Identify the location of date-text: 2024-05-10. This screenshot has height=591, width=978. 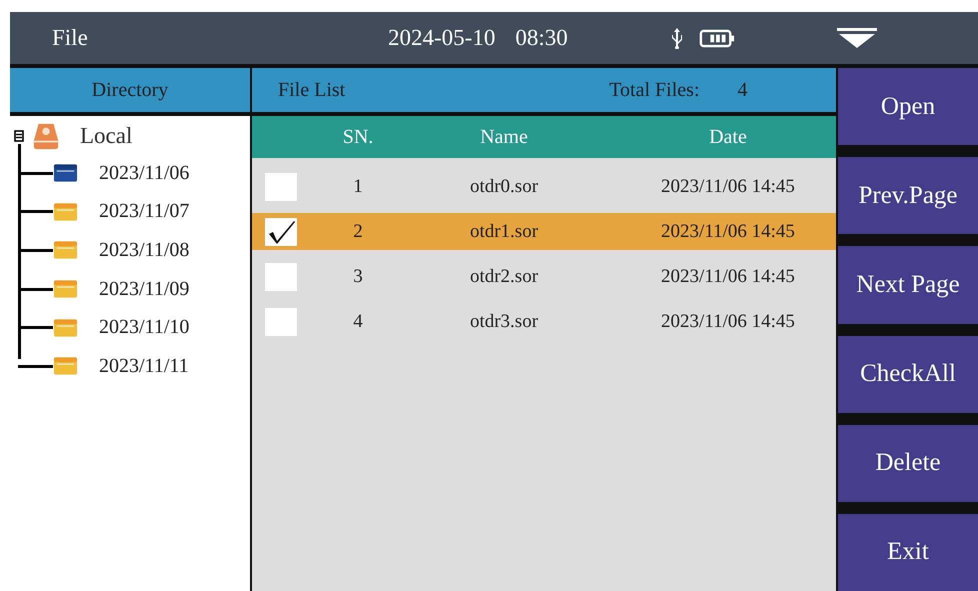
(442, 38).